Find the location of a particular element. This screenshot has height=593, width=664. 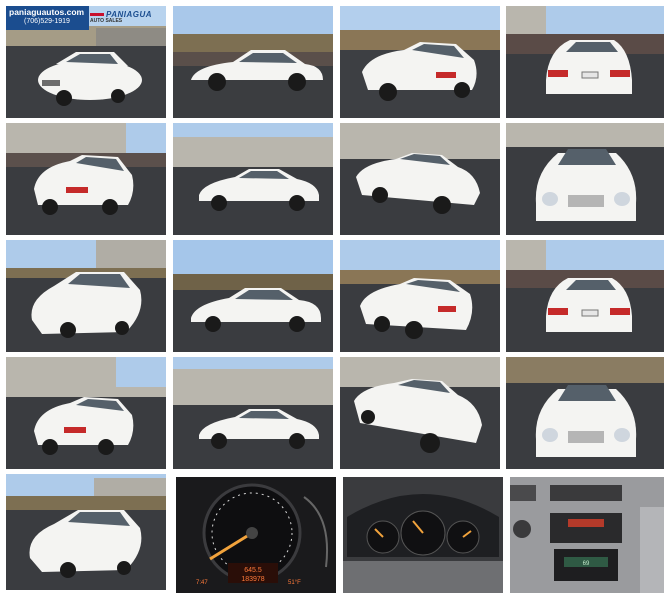

photo-instrument-cluster: 645.5 183978 7:47 51°F is located at coordinates (256, 535).